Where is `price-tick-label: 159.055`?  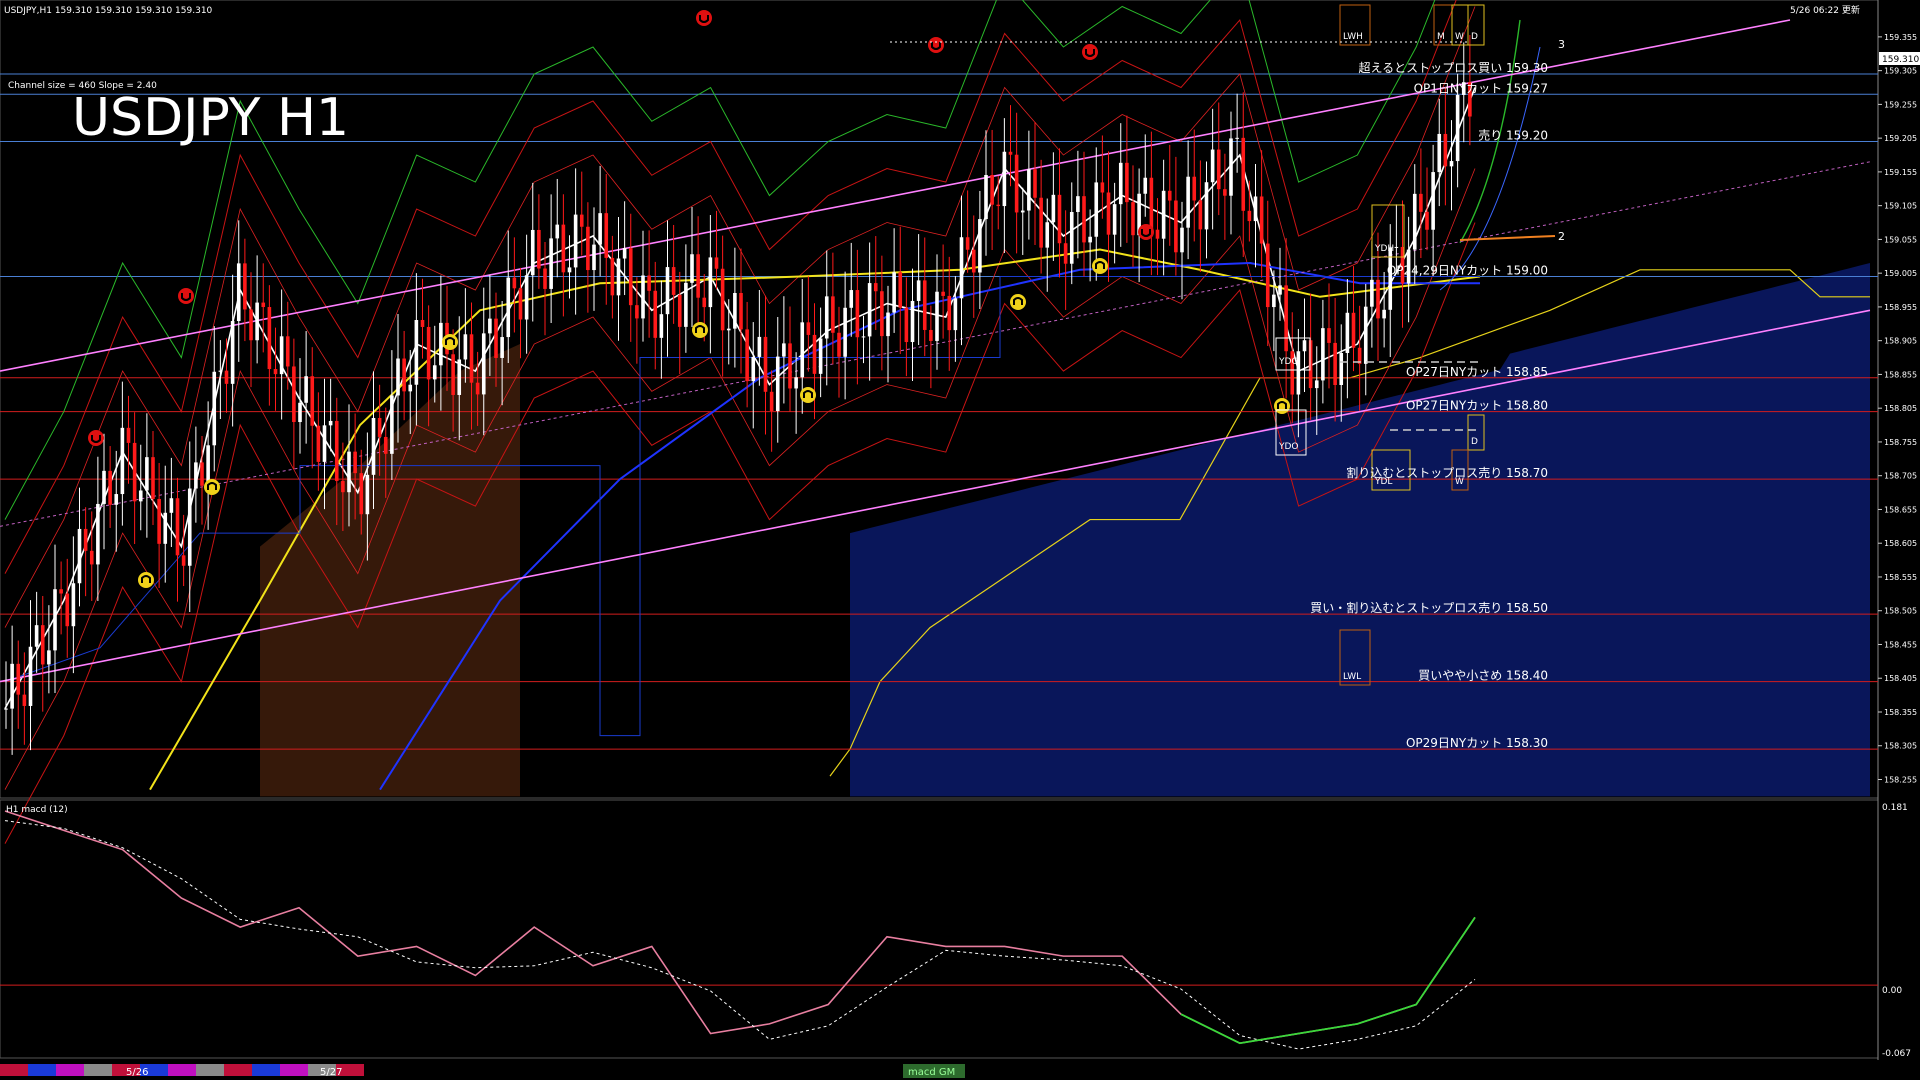 price-tick-label: 159.055 is located at coordinates (1900, 239).